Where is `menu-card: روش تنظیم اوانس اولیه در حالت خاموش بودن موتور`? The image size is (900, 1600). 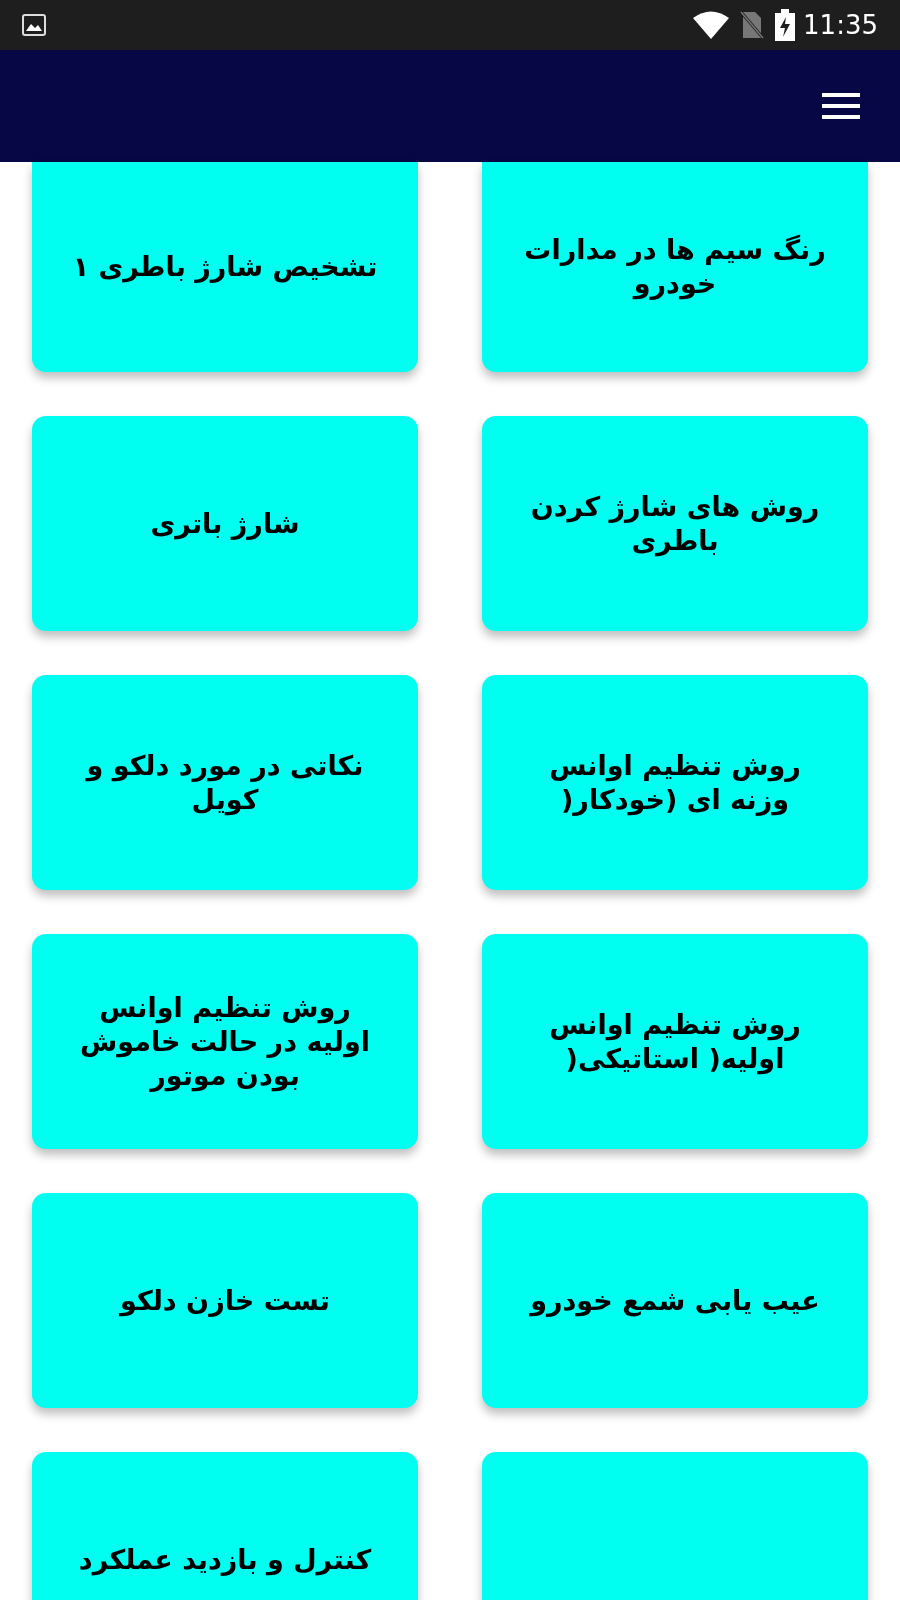 menu-card: روش تنظیم اوانس اولیه در حالت خاموش بودن موتور is located at coordinates (225, 1041).